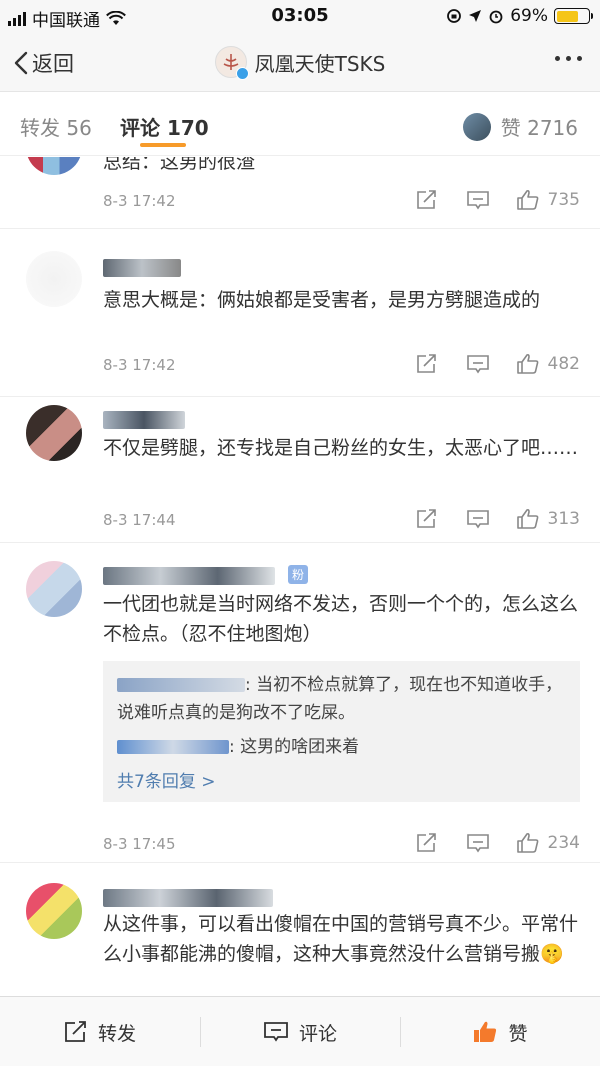  I want to click on reply-text: : 这男的啥团来着, so click(294, 747).